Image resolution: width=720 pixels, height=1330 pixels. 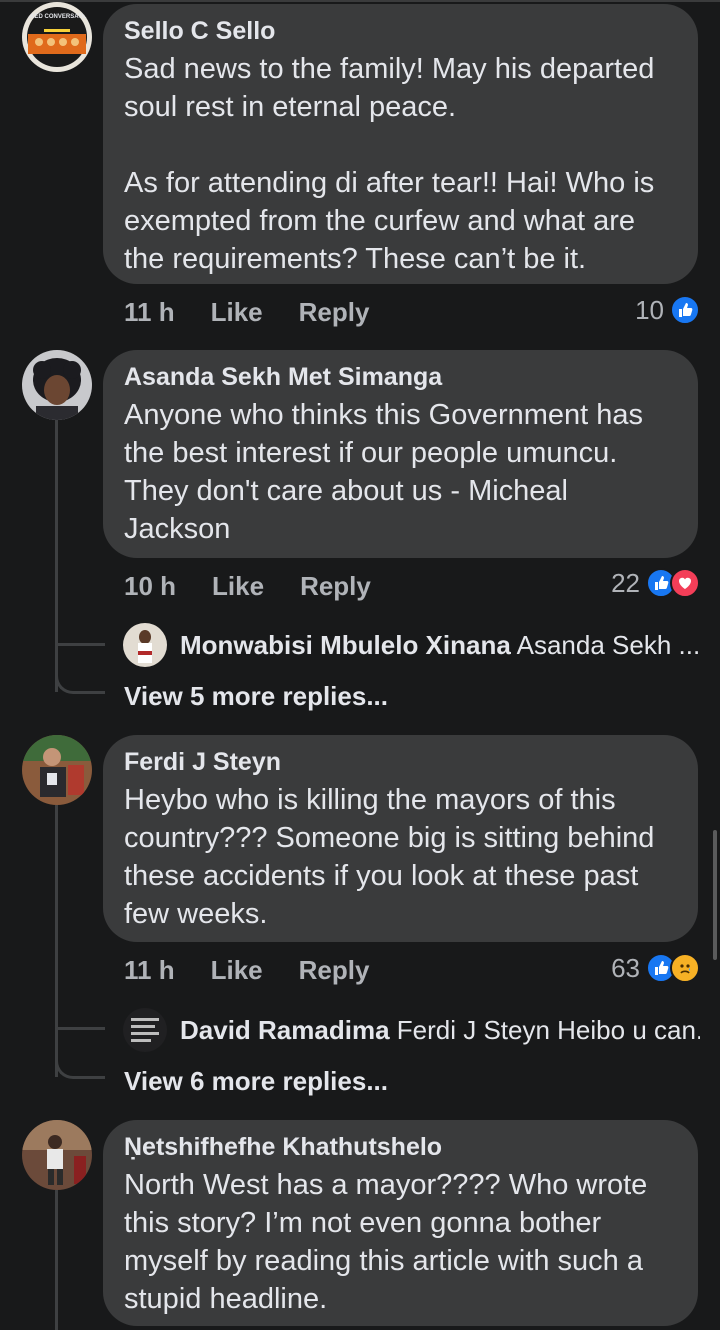 I want to click on reaction-summary: 63, so click(x=655, y=968).